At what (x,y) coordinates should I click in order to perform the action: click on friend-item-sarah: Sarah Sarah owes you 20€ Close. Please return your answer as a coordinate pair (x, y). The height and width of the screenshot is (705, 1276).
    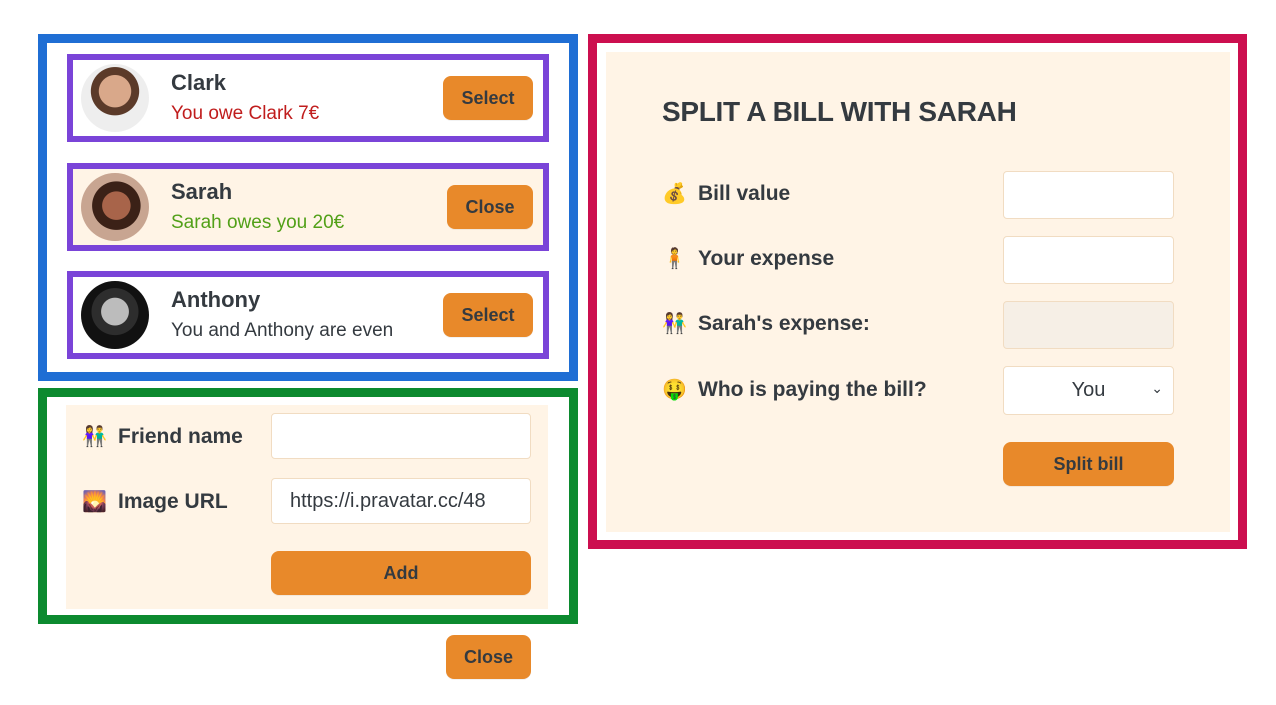
    Looking at the image, I should click on (308, 207).